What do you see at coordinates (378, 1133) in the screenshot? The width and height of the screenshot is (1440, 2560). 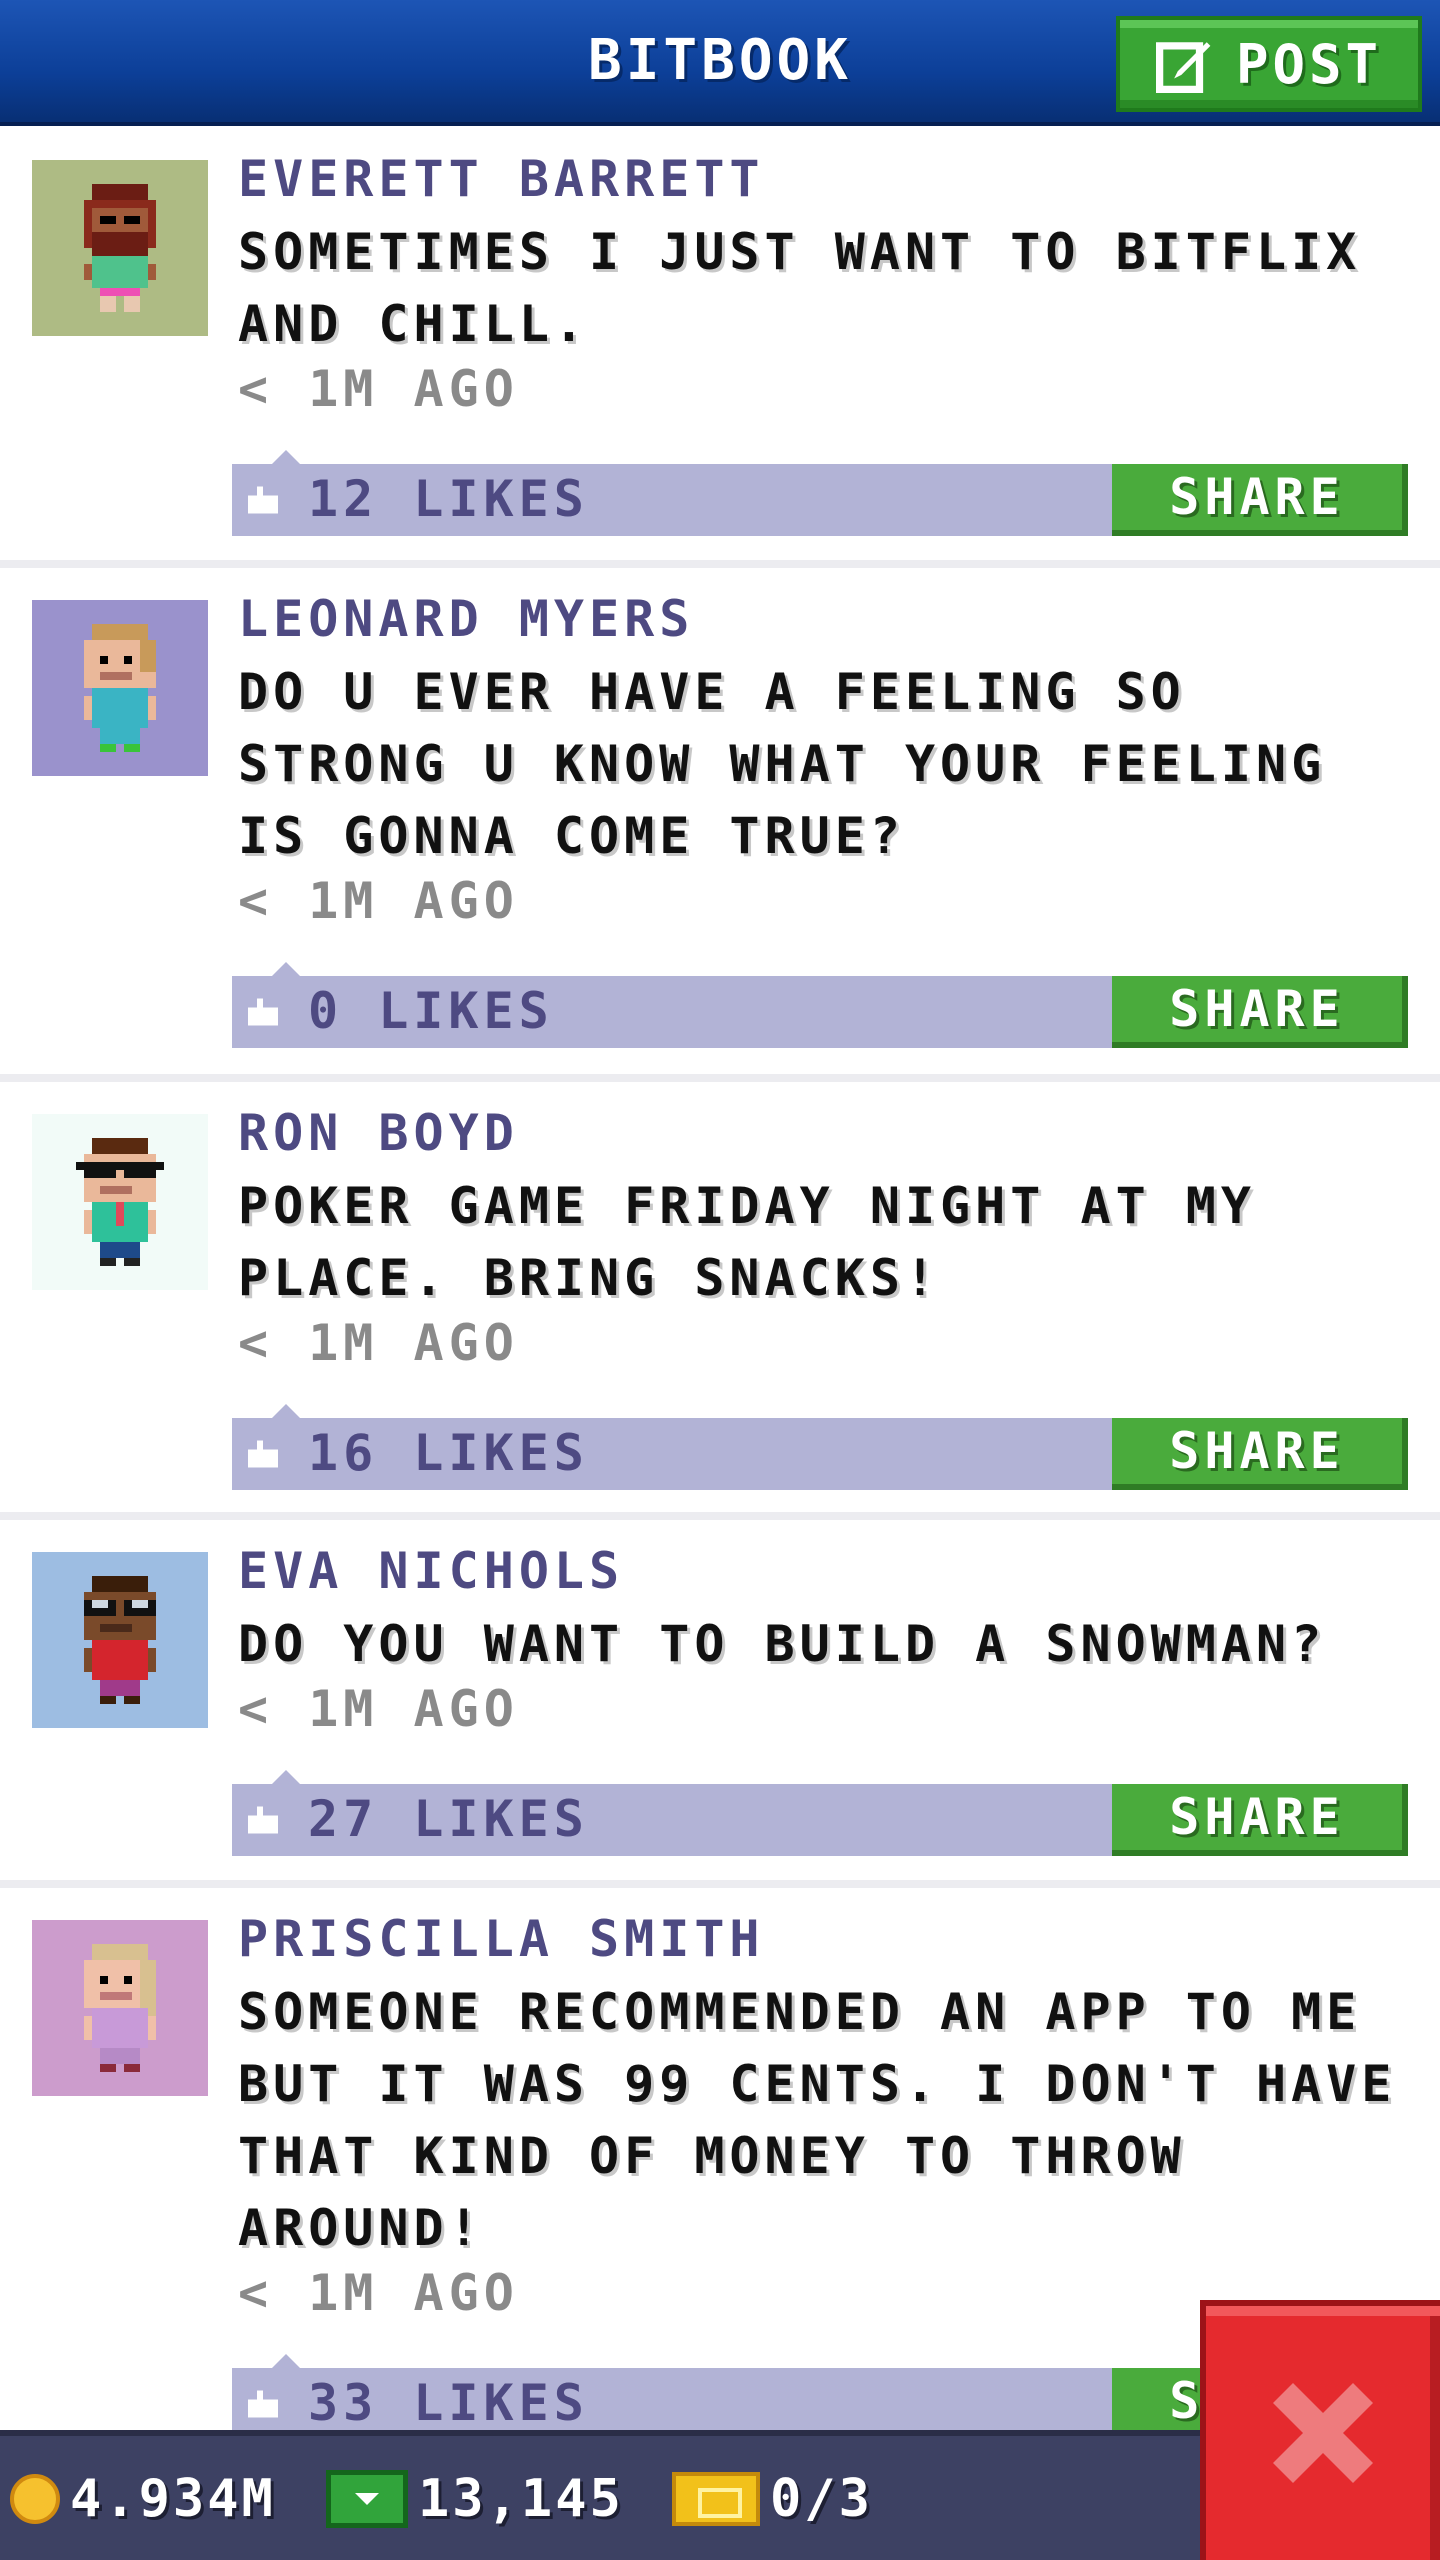 I see `post-author: RON BOYD` at bounding box center [378, 1133].